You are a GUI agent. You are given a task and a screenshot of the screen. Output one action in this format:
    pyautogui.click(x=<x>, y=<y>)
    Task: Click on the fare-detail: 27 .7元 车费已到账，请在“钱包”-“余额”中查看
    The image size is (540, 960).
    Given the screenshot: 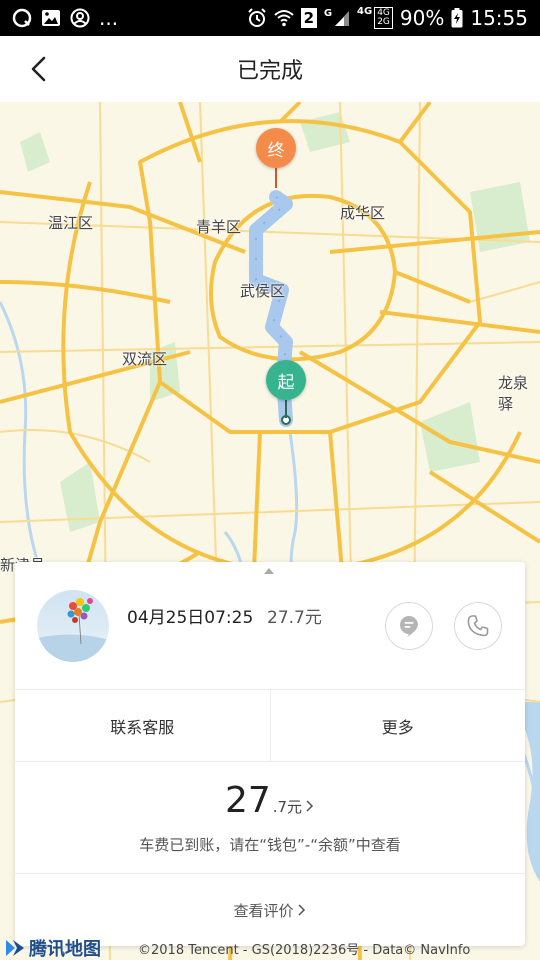 What is the action you would take?
    pyautogui.click(x=270, y=818)
    